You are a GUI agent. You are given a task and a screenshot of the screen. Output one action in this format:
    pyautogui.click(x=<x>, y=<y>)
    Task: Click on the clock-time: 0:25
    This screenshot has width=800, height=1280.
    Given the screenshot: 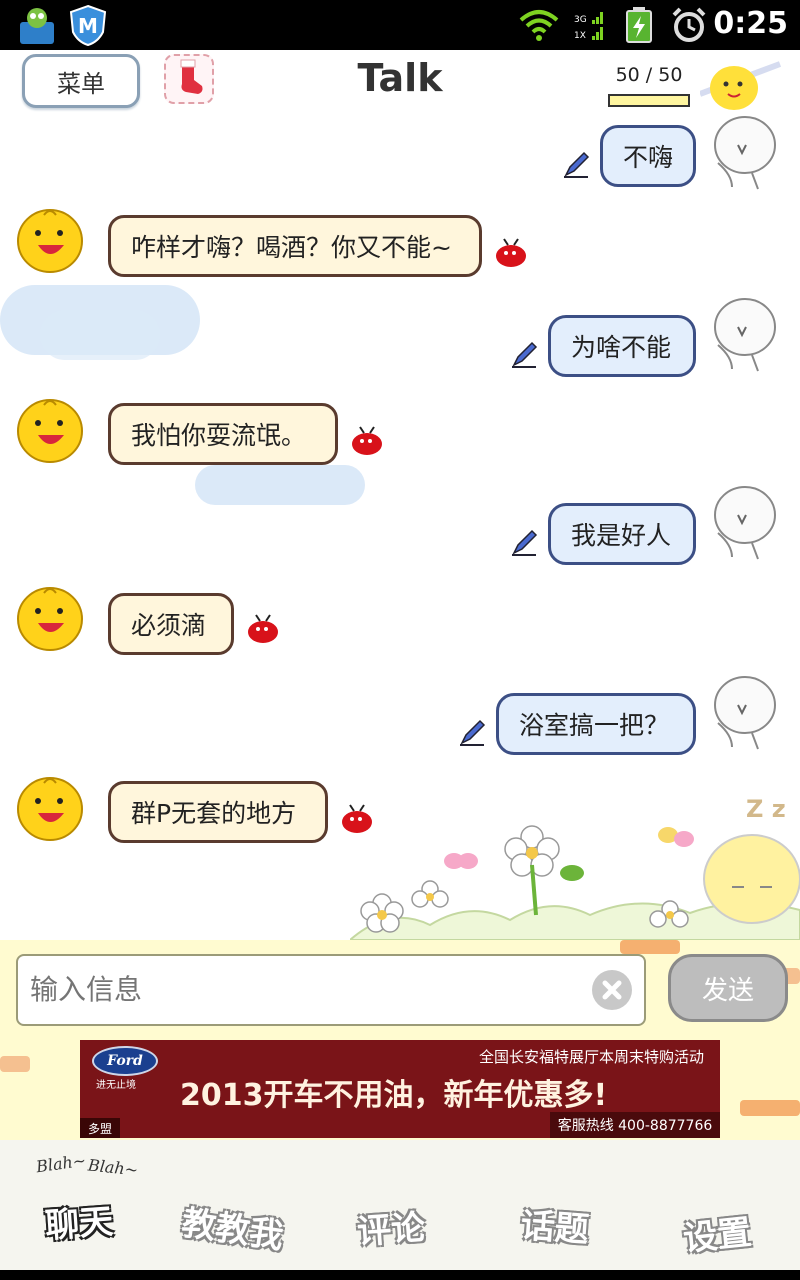 What is the action you would take?
    pyautogui.click(x=750, y=23)
    